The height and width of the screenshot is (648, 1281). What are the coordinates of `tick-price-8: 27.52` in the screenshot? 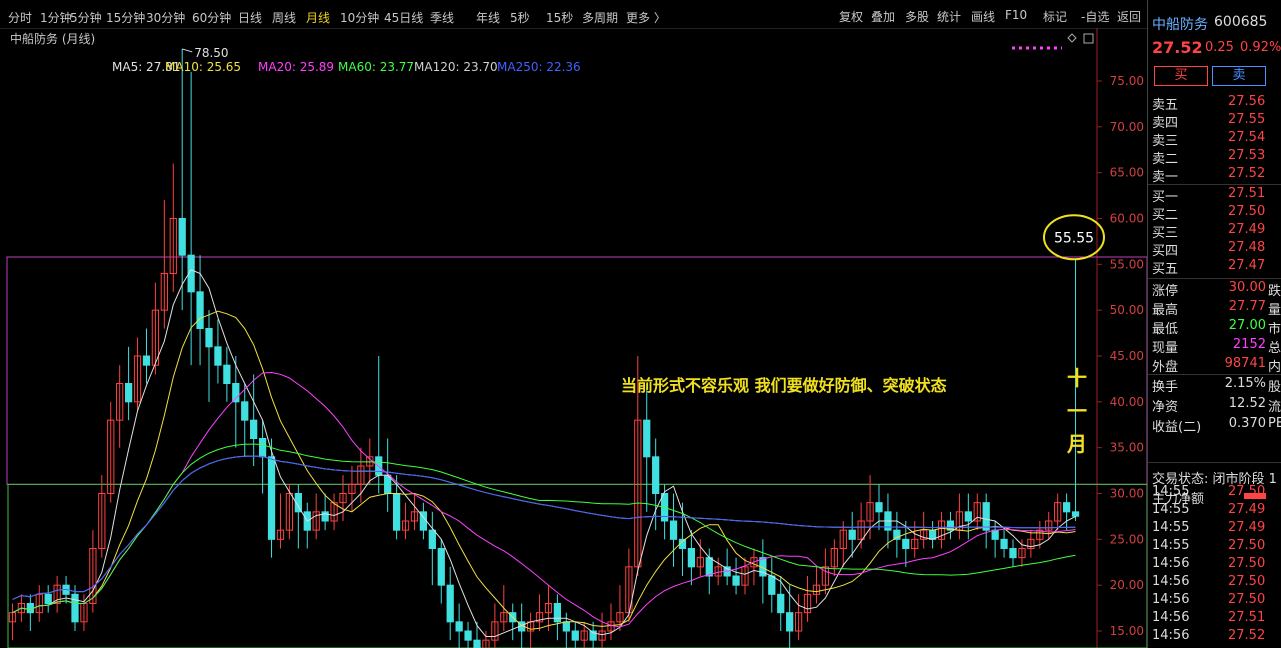 It's located at (1247, 635).